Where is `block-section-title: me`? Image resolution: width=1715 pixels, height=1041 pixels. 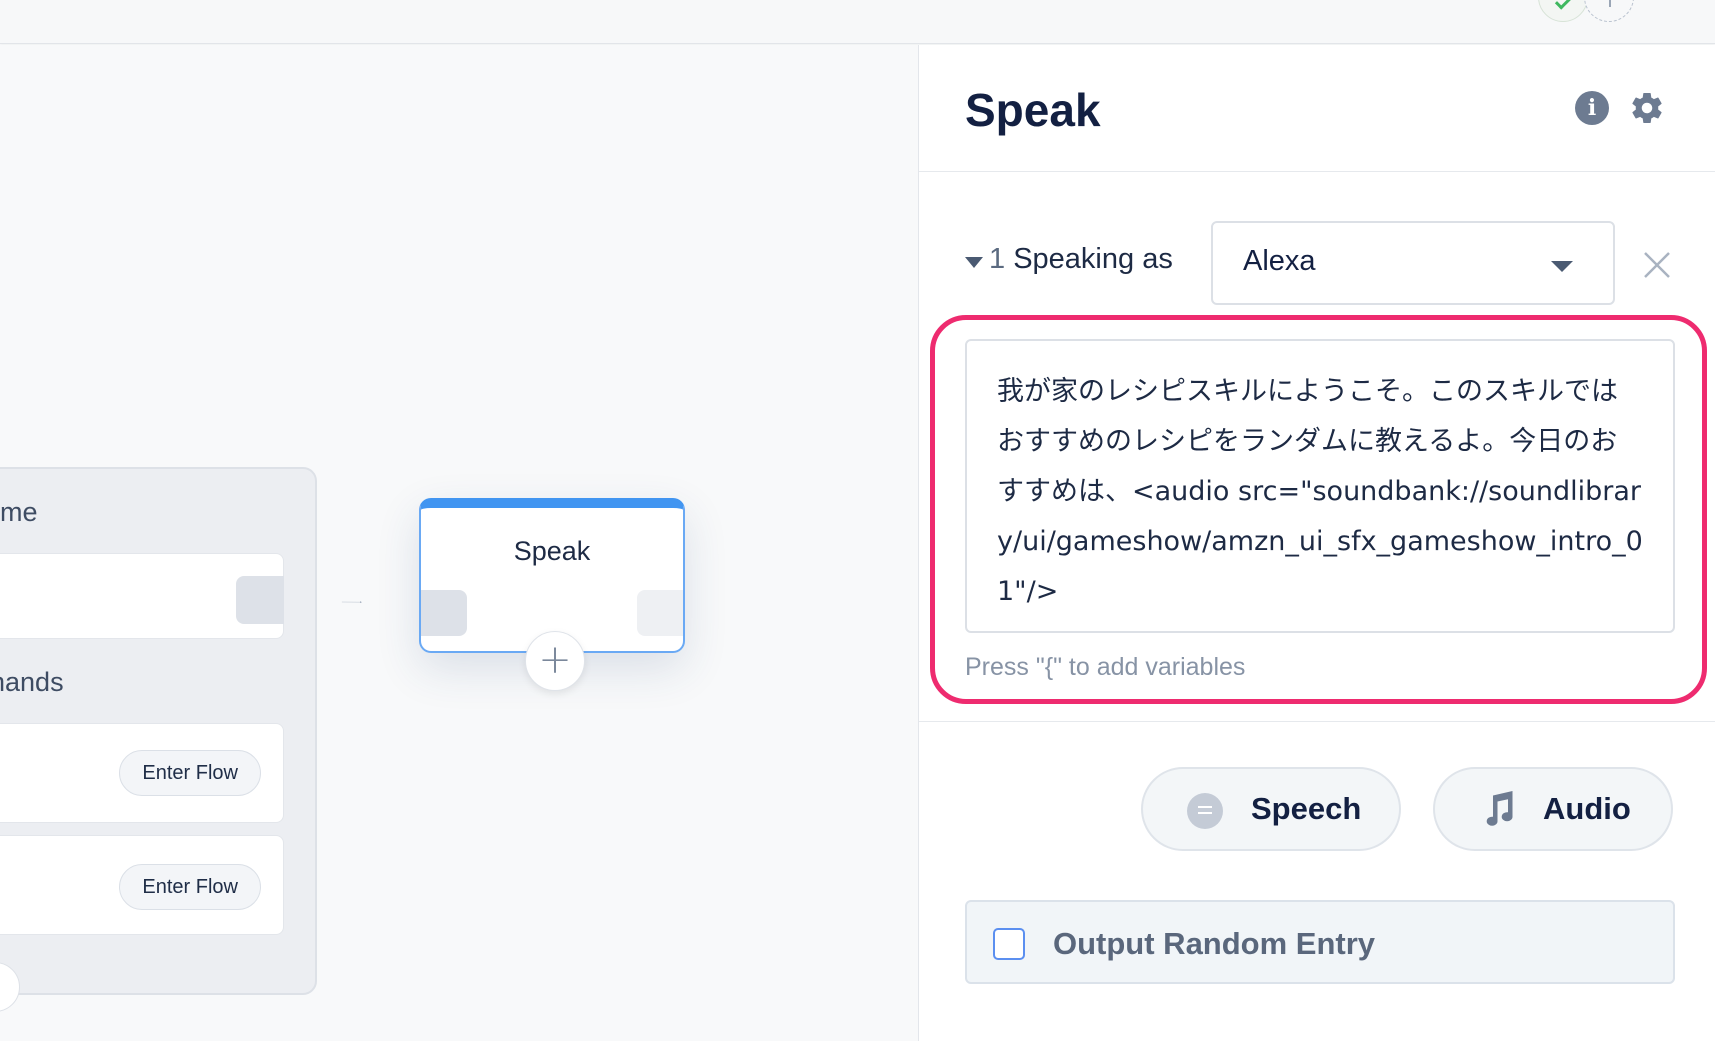
block-section-title: me is located at coordinates (19, 512).